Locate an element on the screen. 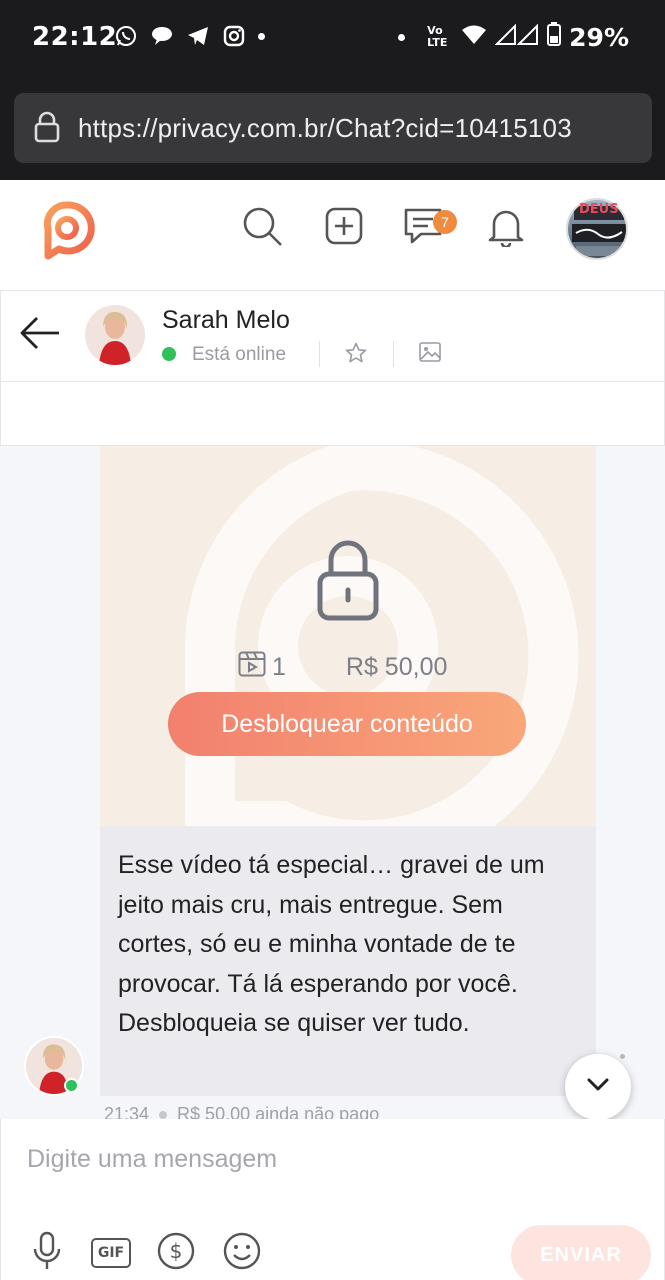 The width and height of the screenshot is (665, 1280). bell-icon is located at coordinates (506, 228).